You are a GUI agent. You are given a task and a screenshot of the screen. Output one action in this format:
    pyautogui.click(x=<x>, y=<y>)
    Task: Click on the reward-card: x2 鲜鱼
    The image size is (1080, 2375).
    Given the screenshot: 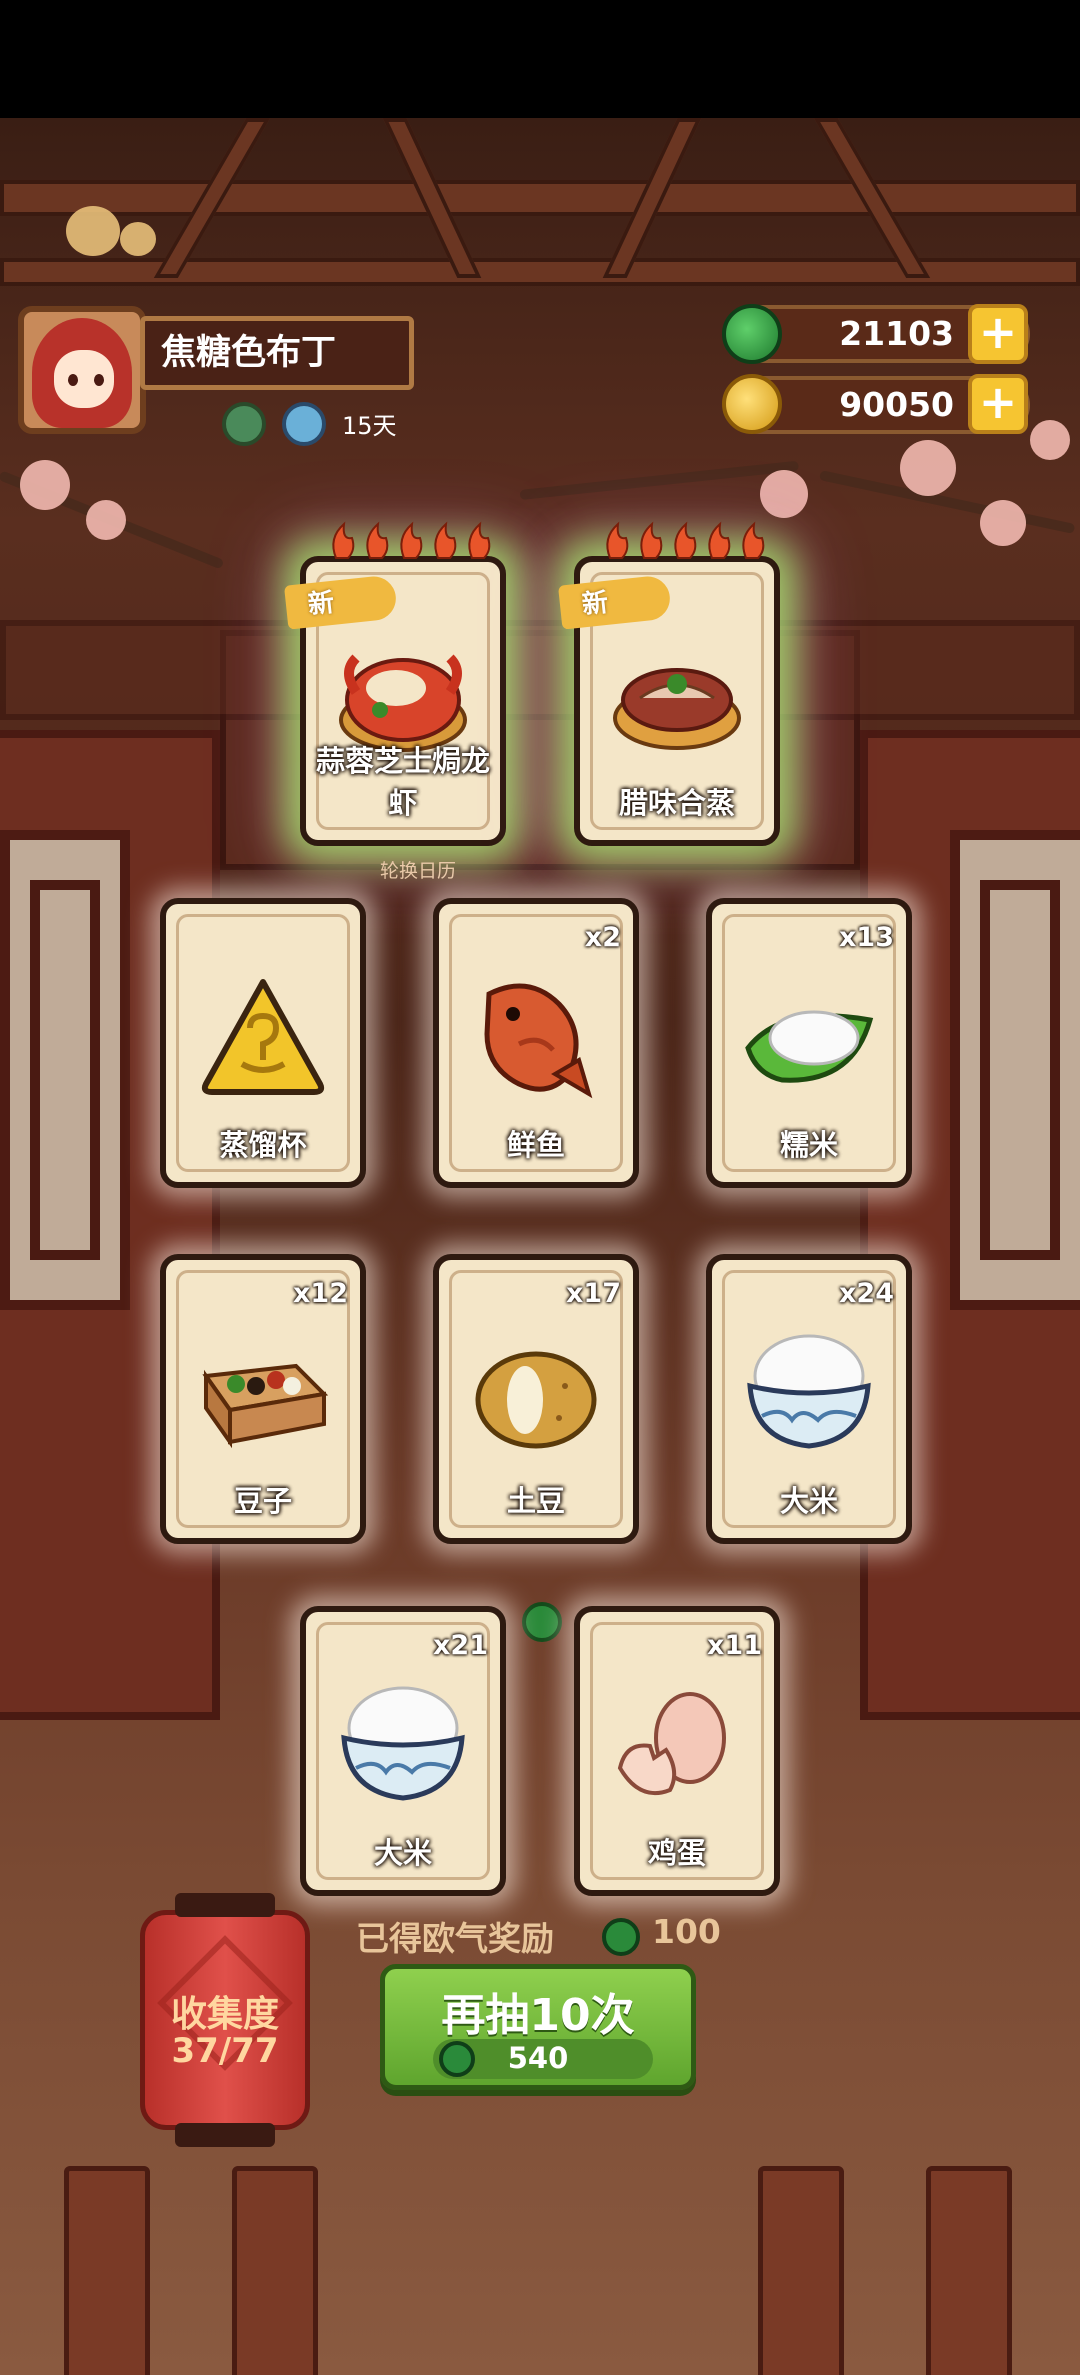 What is the action you would take?
    pyautogui.click(x=536, y=1043)
    